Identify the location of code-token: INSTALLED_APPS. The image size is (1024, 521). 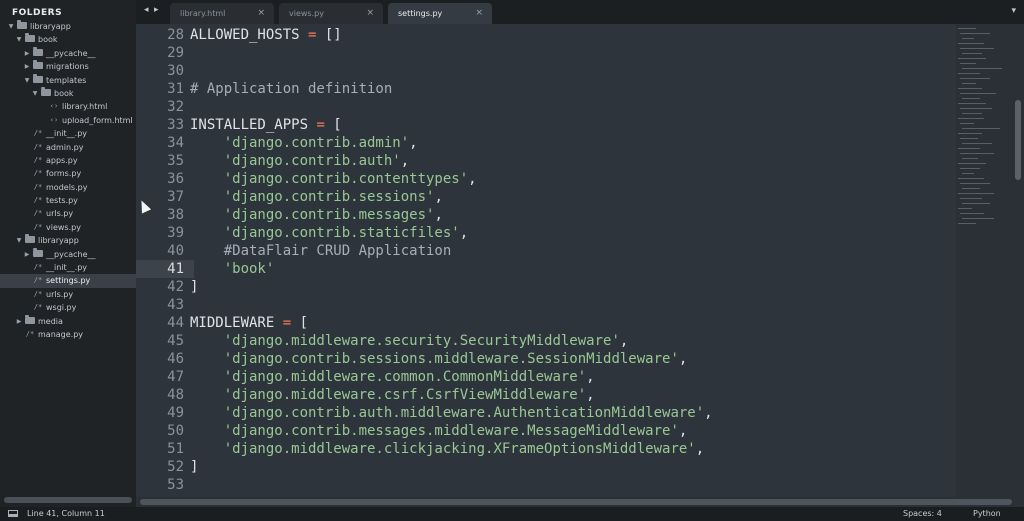
(253, 125).